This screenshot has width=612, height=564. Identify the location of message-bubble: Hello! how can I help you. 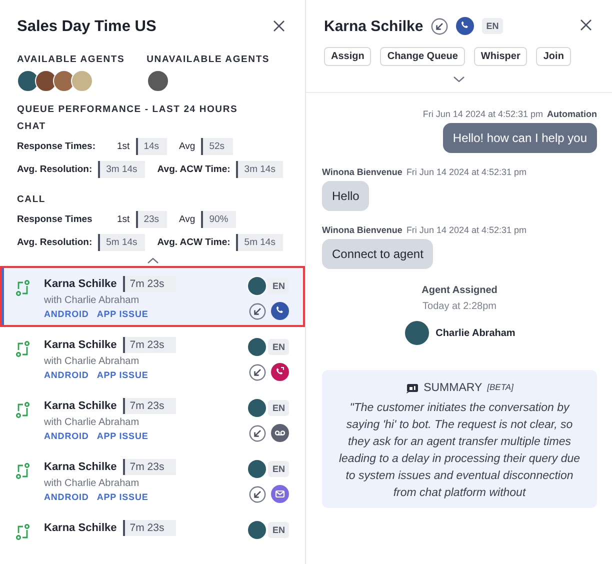
(519, 138).